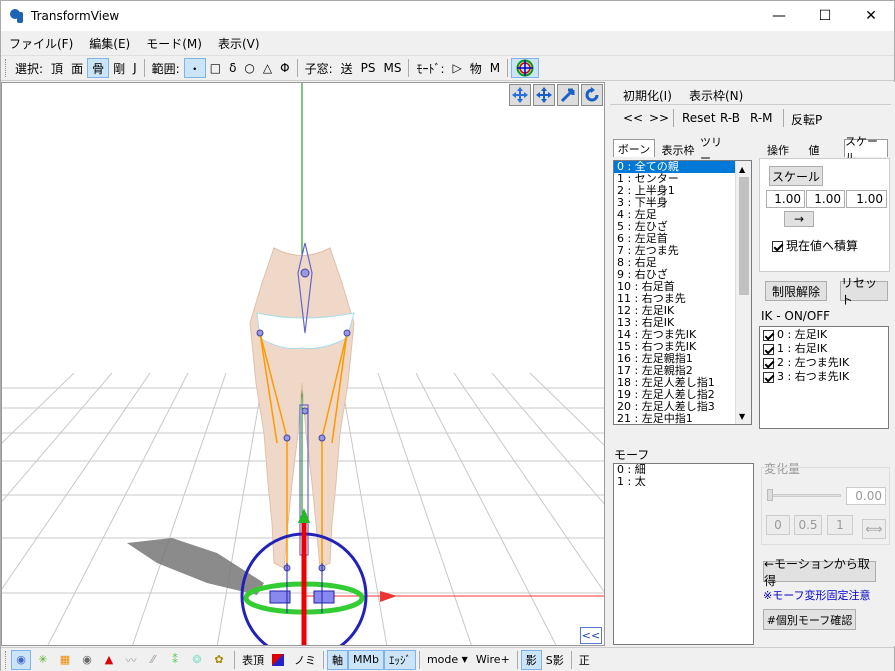 This screenshot has height=671, width=895. What do you see at coordinates (864, 291) in the screenshot?
I see `reset-limit-button: リセット` at bounding box center [864, 291].